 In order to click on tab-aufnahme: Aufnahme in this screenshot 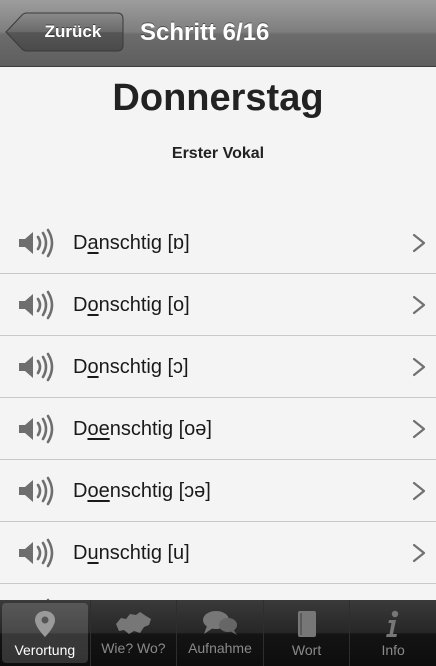, I will do `click(219, 633)`.